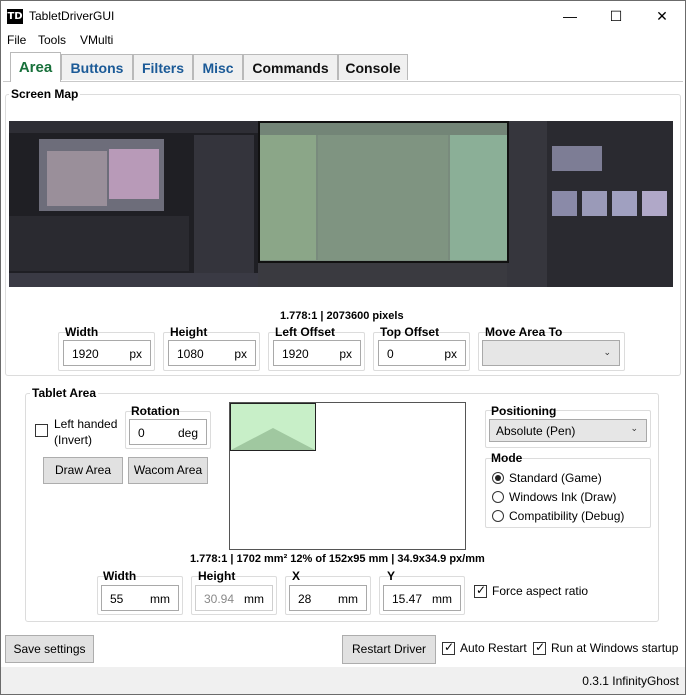 The height and width of the screenshot is (695, 686). I want to click on draw-area-button: Draw Area, so click(83, 470).